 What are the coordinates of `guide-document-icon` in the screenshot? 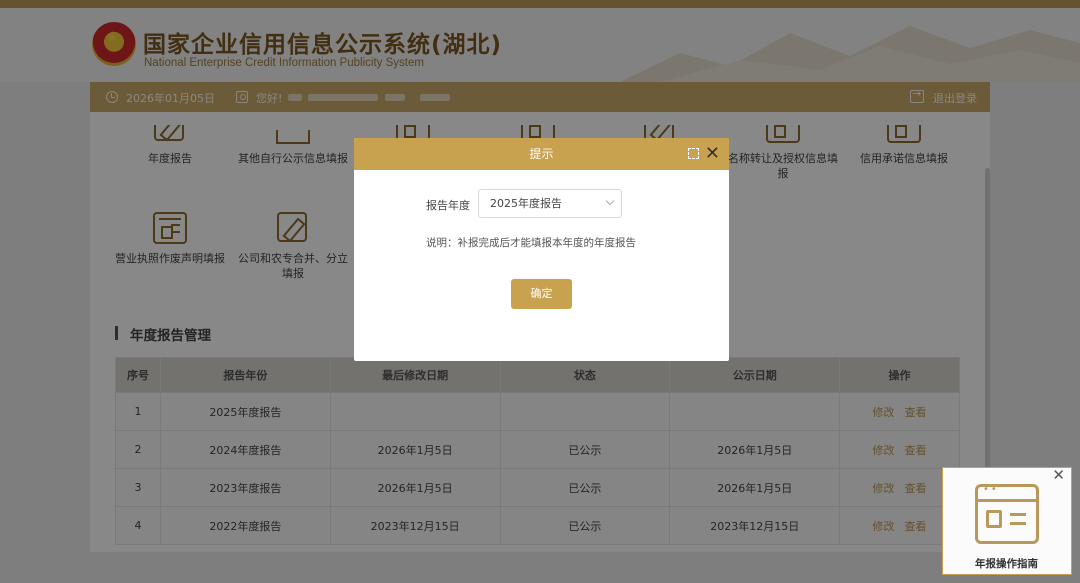 It's located at (1007, 514).